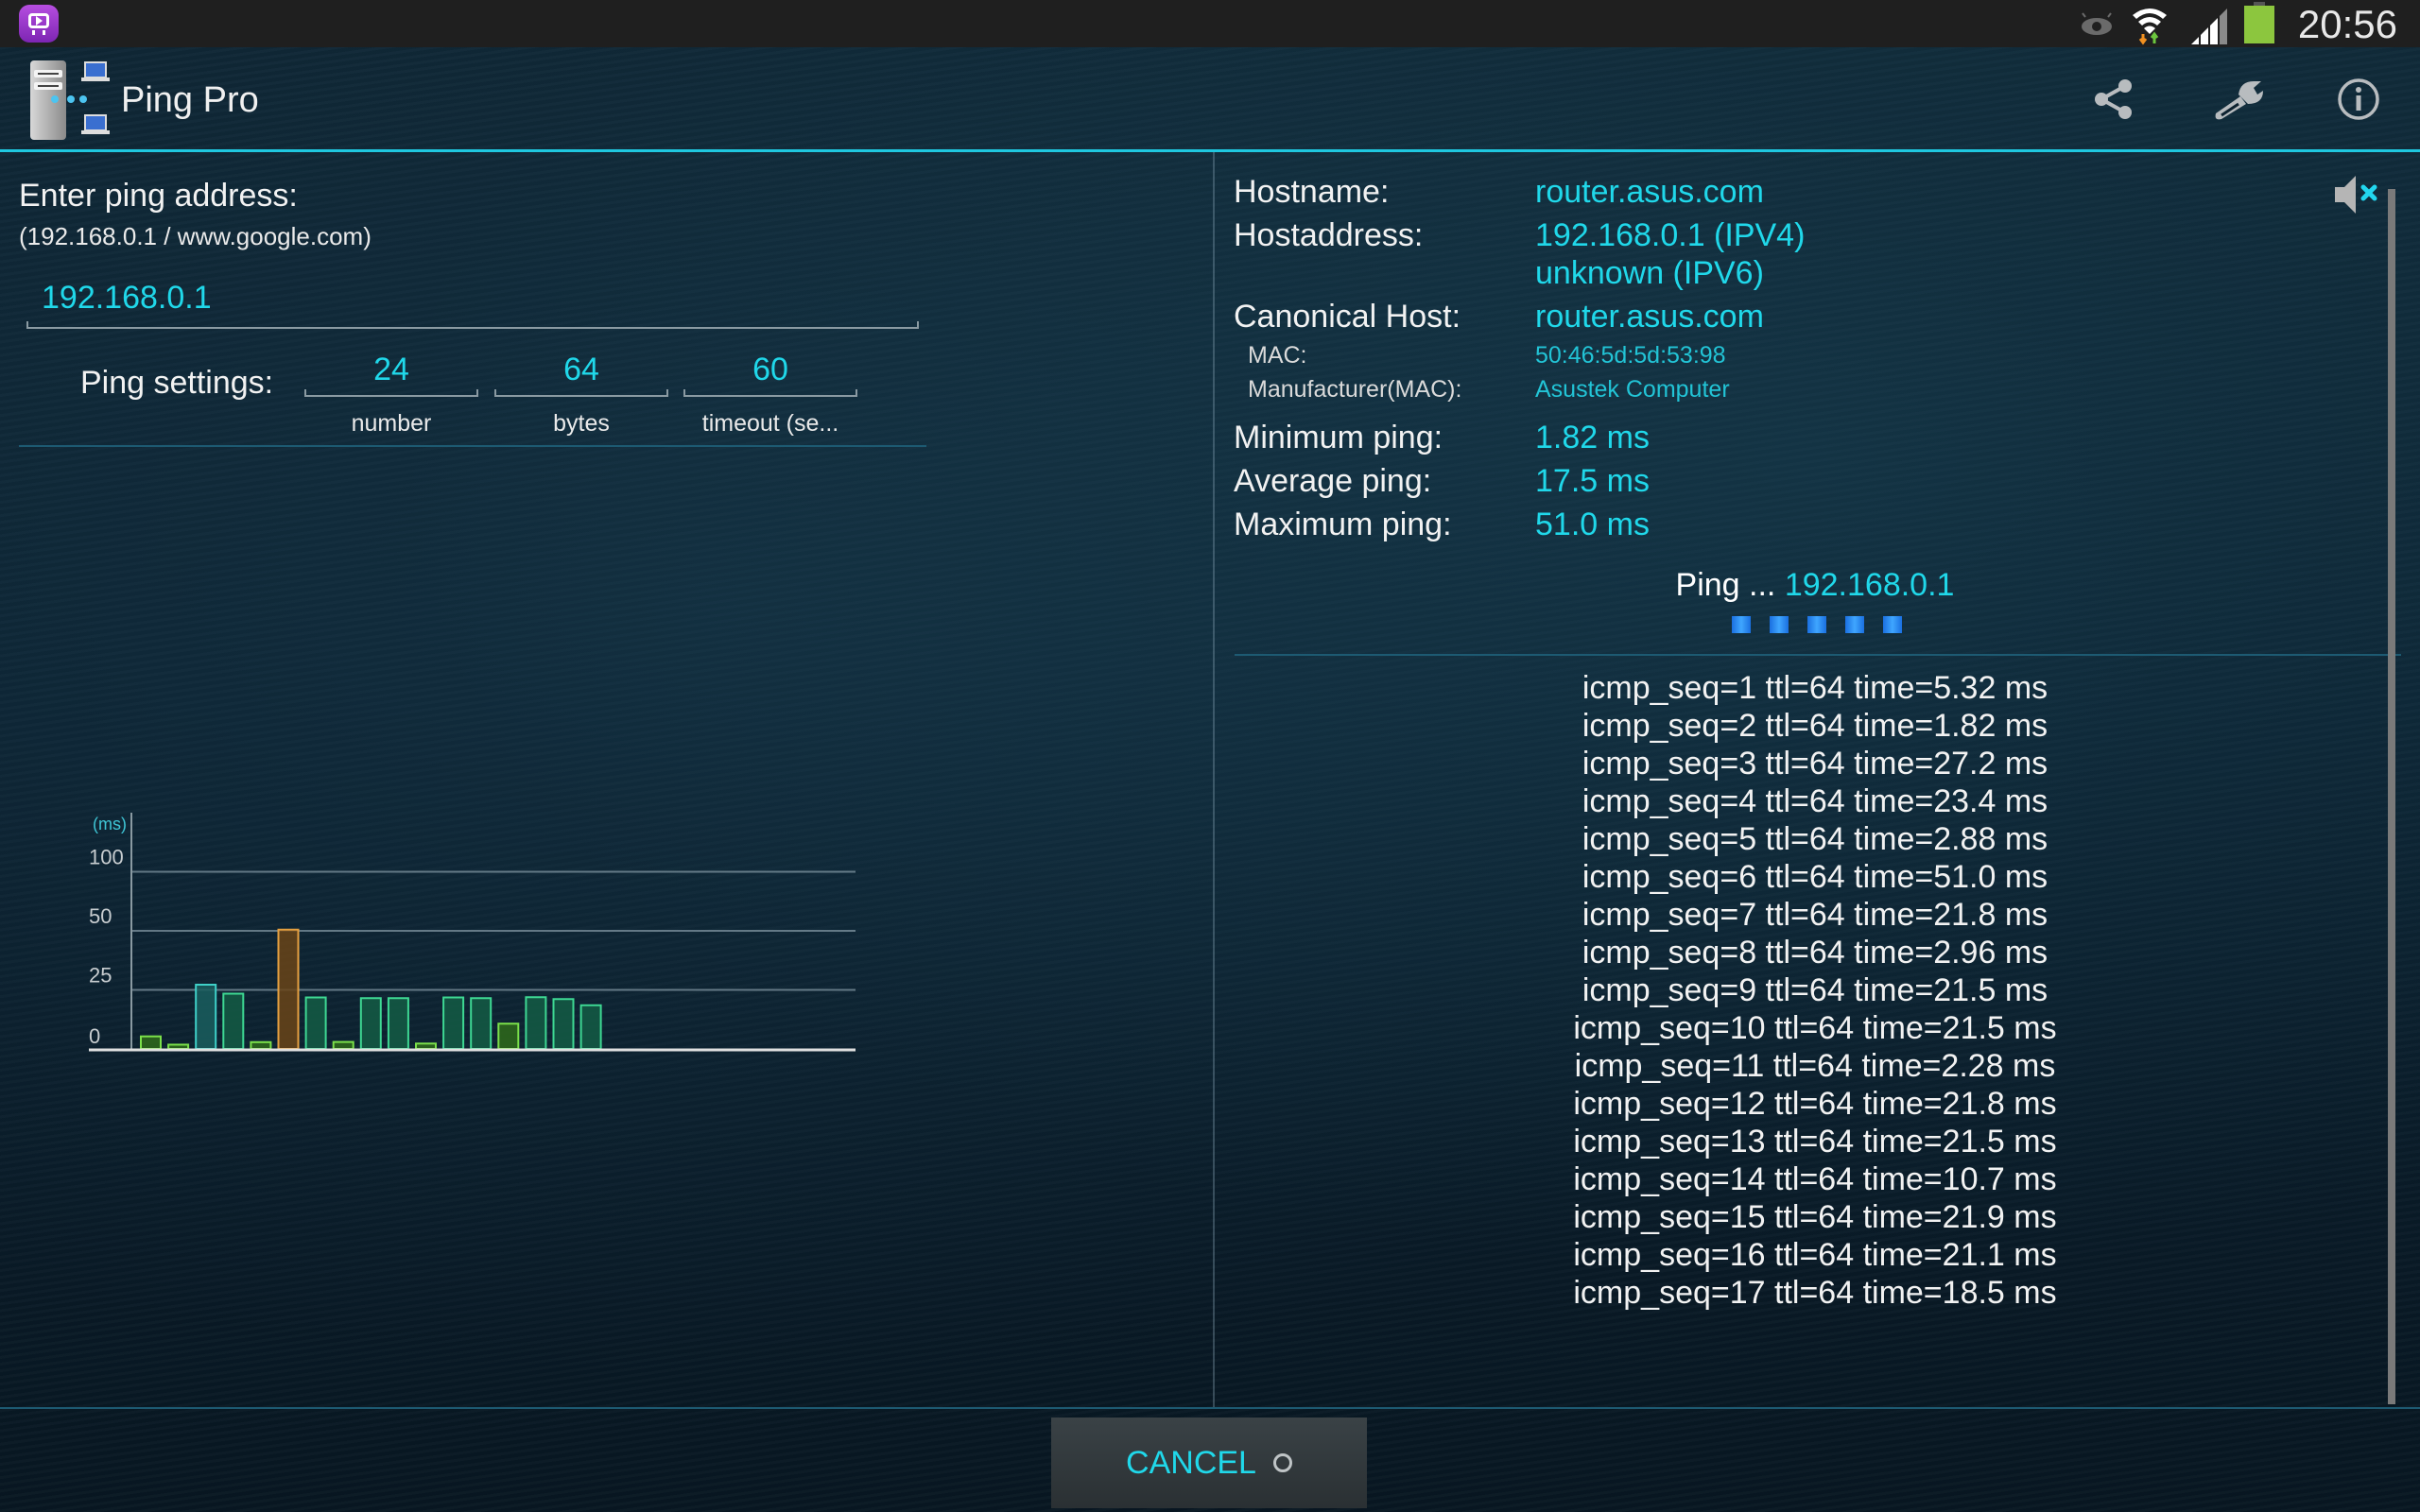 The width and height of the screenshot is (2420, 1512). What do you see at coordinates (1815, 1179) in the screenshot?
I see `log-line: icmp_seq=14 ttl=64 time=10.7 ms` at bounding box center [1815, 1179].